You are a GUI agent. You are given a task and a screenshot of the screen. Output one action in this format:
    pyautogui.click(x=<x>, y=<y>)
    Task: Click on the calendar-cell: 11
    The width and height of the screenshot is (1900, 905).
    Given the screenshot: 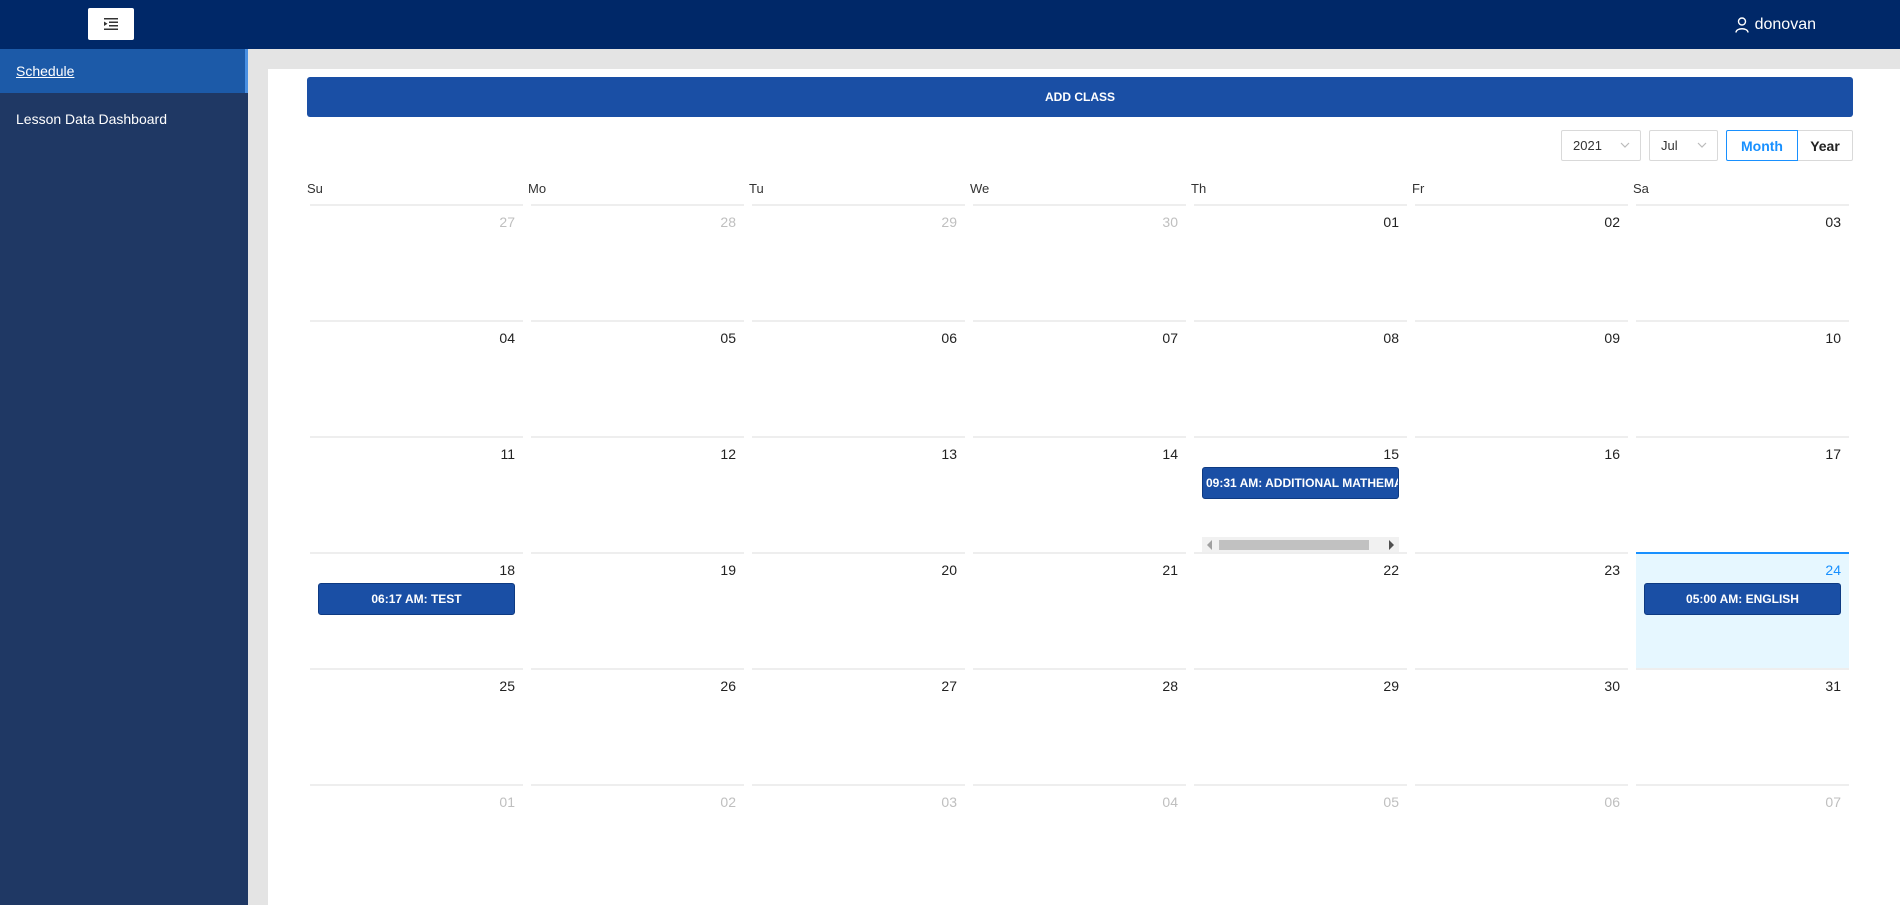 What is the action you would take?
    pyautogui.click(x=416, y=494)
    